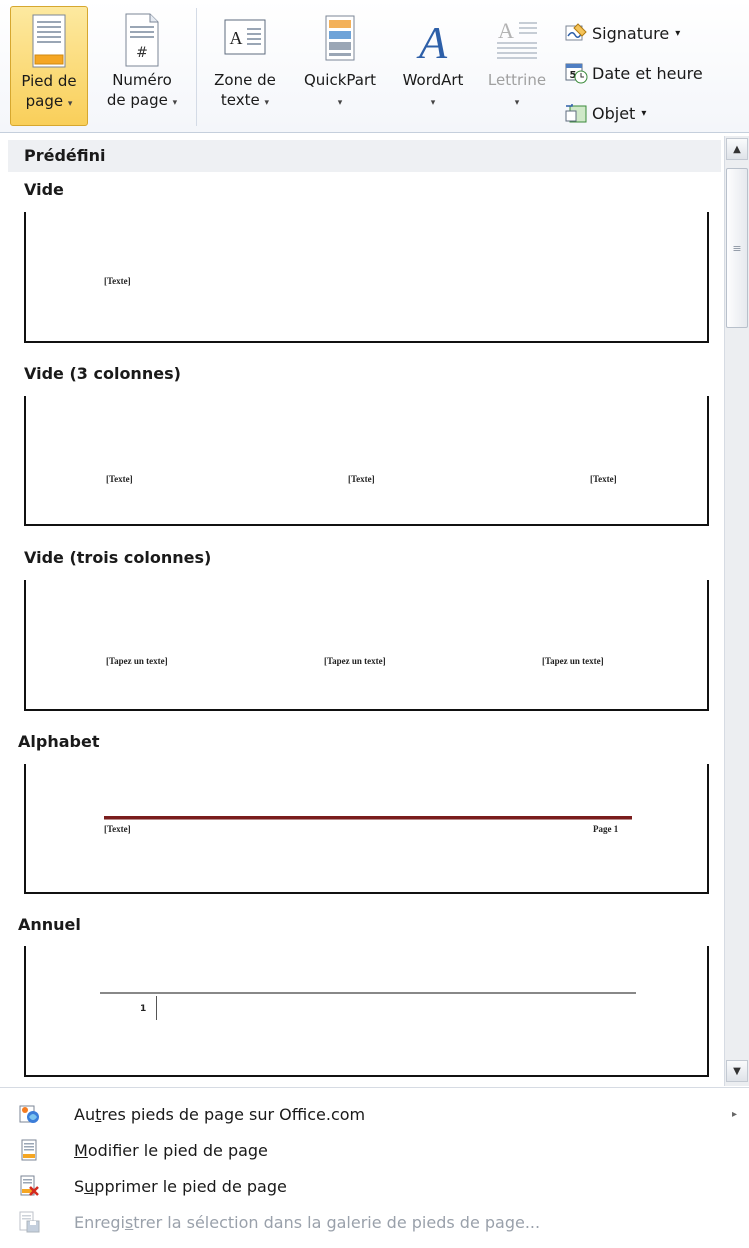 The width and height of the screenshot is (749, 1248). Describe the element at coordinates (517, 38) in the screenshot. I see `dropcap-icon: A` at that location.